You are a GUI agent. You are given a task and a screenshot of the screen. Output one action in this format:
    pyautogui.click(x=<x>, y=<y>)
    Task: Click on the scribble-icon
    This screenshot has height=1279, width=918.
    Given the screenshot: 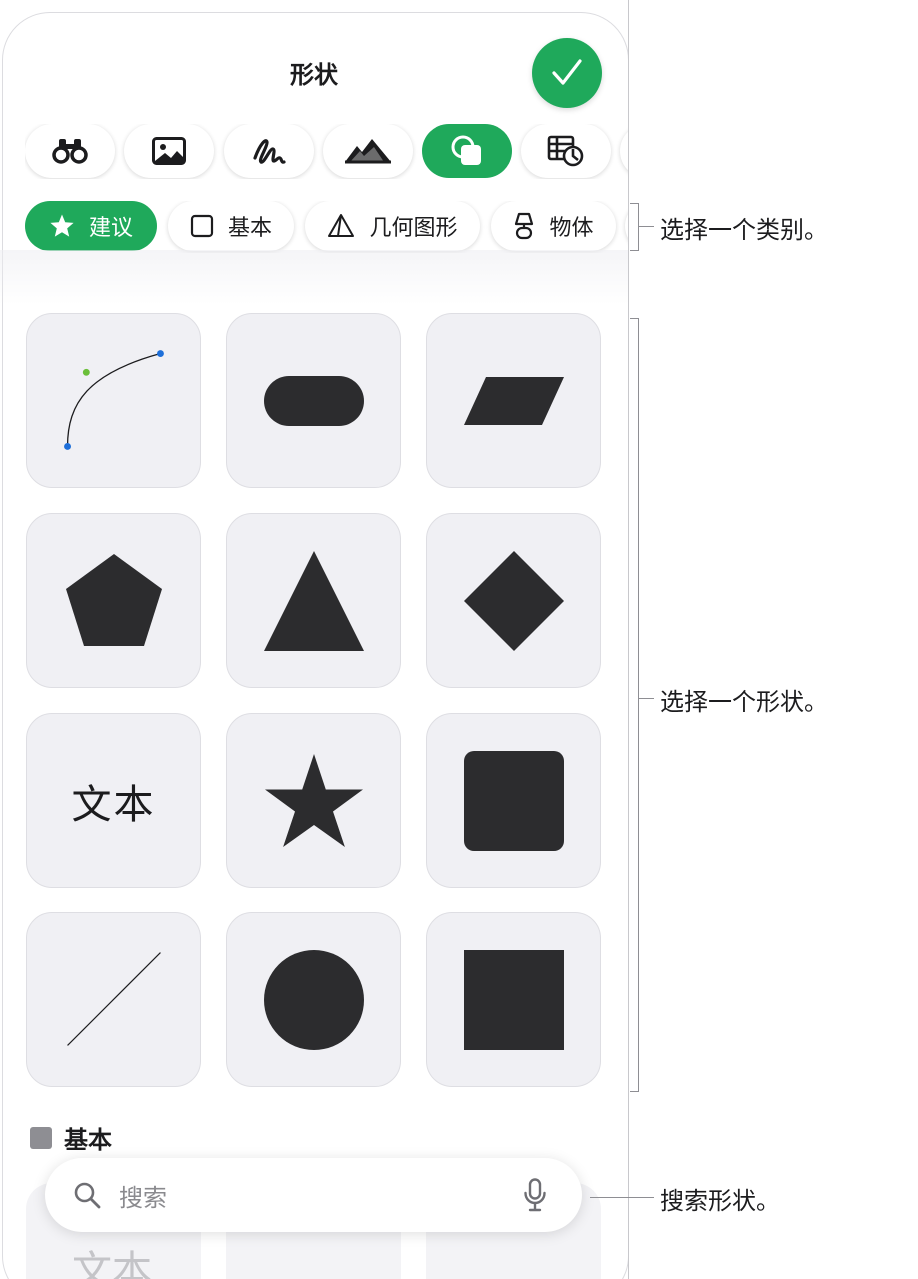 What is the action you would take?
    pyautogui.click(x=269, y=151)
    